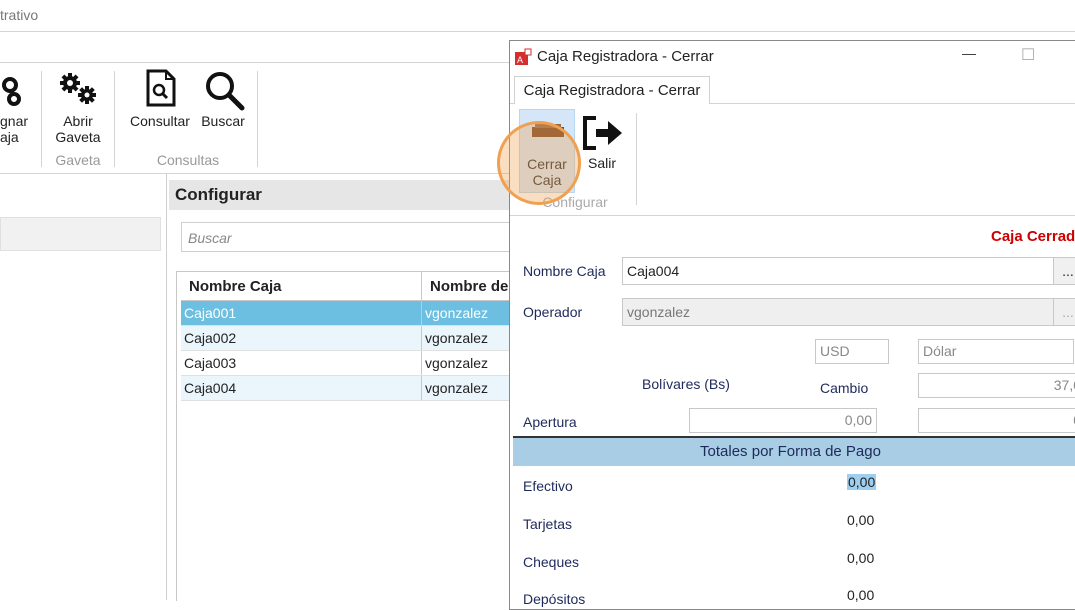  What do you see at coordinates (78, 121) in the screenshot?
I see `abrir-gaveta-label-1: Abrir` at bounding box center [78, 121].